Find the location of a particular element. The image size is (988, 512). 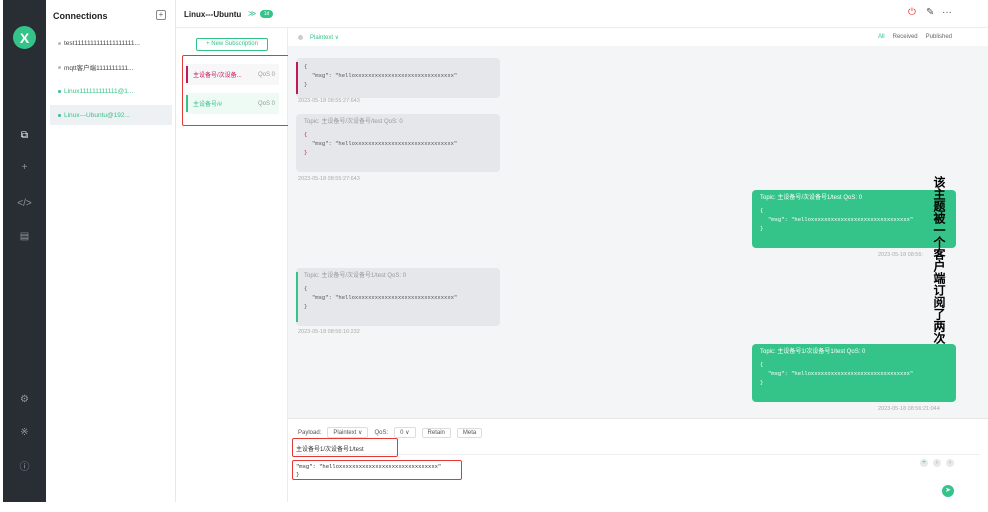

new-subscription-button: + New Subscription is located at coordinates (232, 44).